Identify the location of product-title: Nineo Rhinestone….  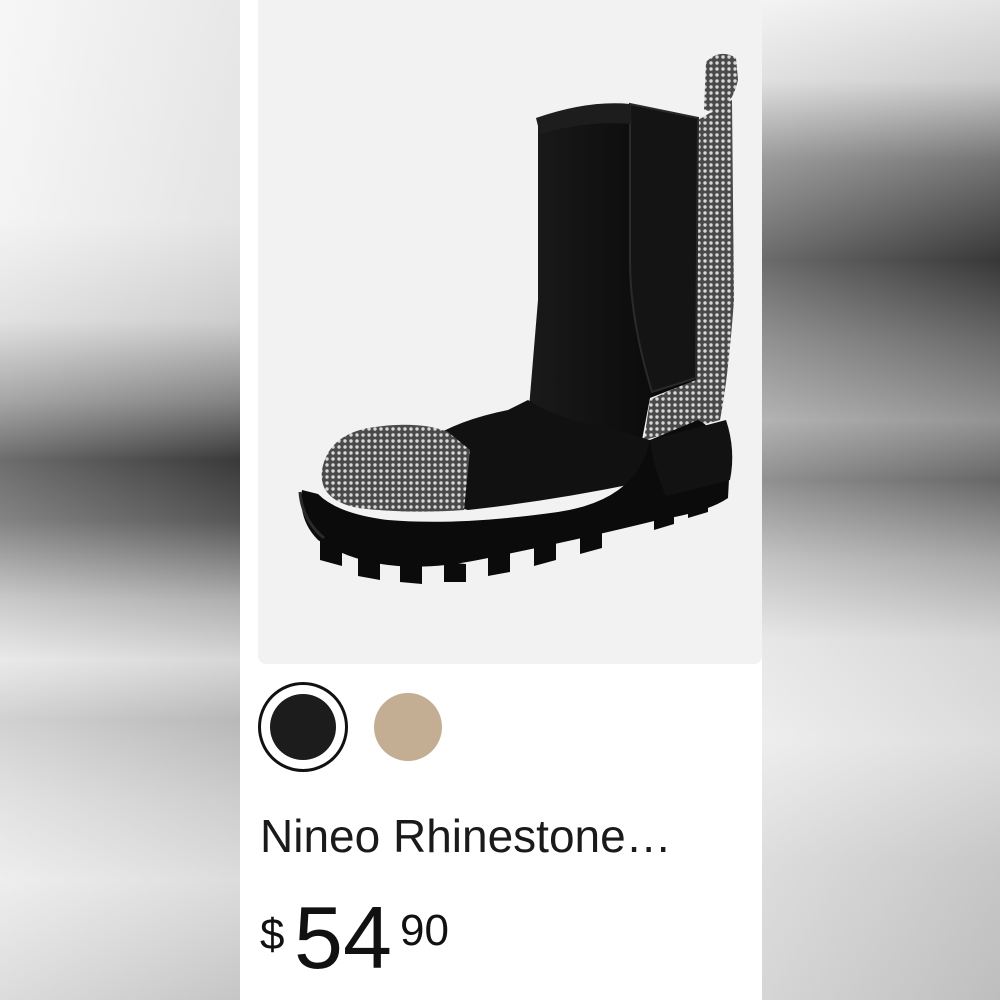
(510, 836).